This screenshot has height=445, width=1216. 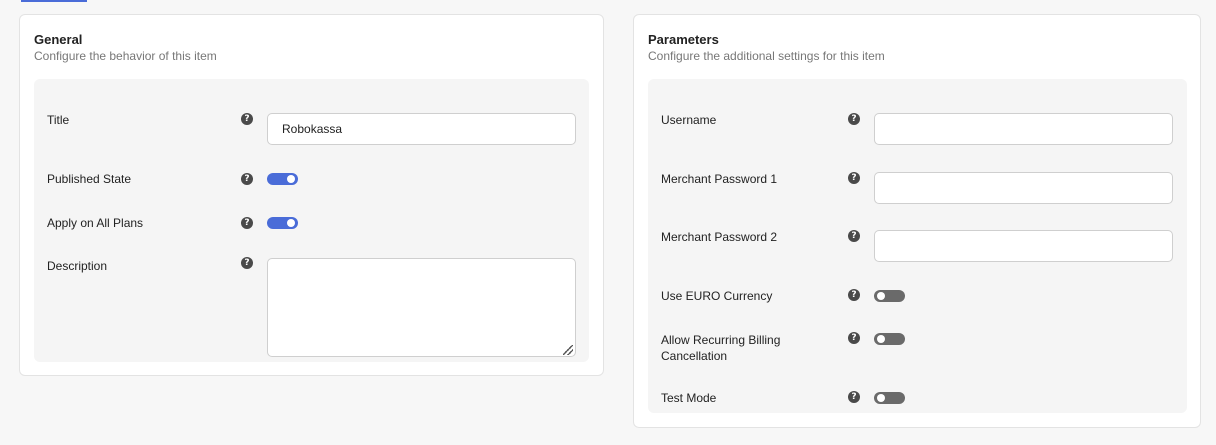 What do you see at coordinates (421, 129) in the screenshot?
I see `title-input` at bounding box center [421, 129].